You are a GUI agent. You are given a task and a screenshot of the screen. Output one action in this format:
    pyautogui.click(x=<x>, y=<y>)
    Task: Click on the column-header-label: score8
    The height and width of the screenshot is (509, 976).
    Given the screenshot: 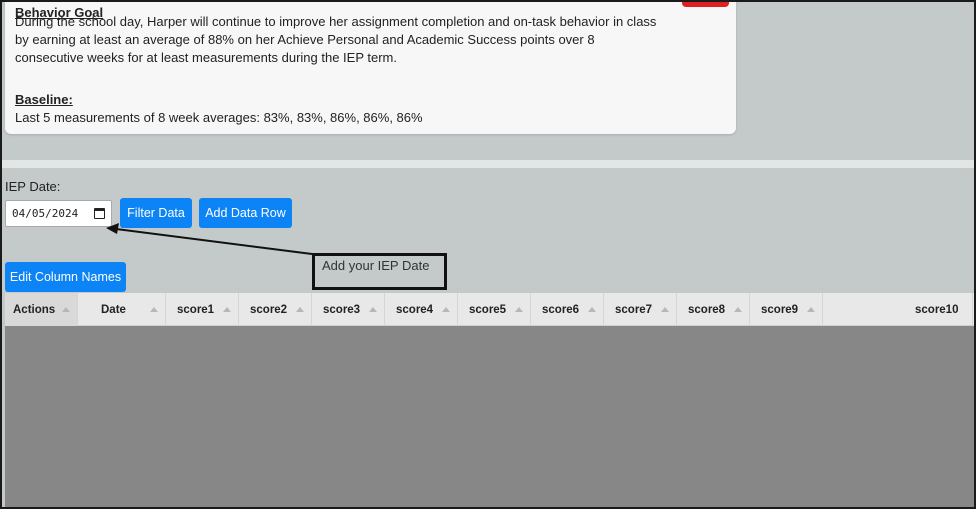 What is the action you would take?
    pyautogui.click(x=707, y=309)
    